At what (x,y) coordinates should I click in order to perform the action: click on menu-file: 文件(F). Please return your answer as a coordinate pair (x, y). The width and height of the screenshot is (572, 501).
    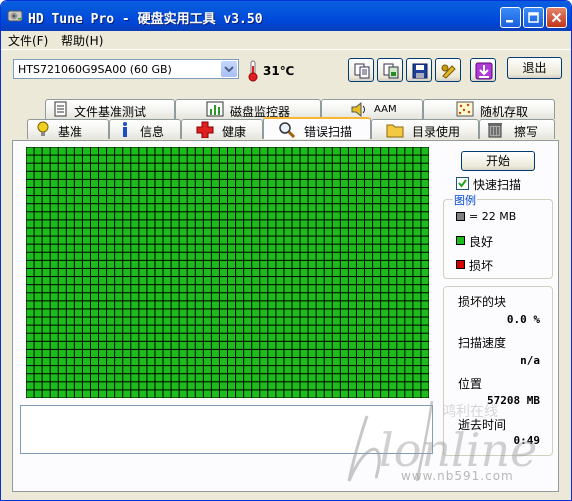
    Looking at the image, I should click on (28, 40).